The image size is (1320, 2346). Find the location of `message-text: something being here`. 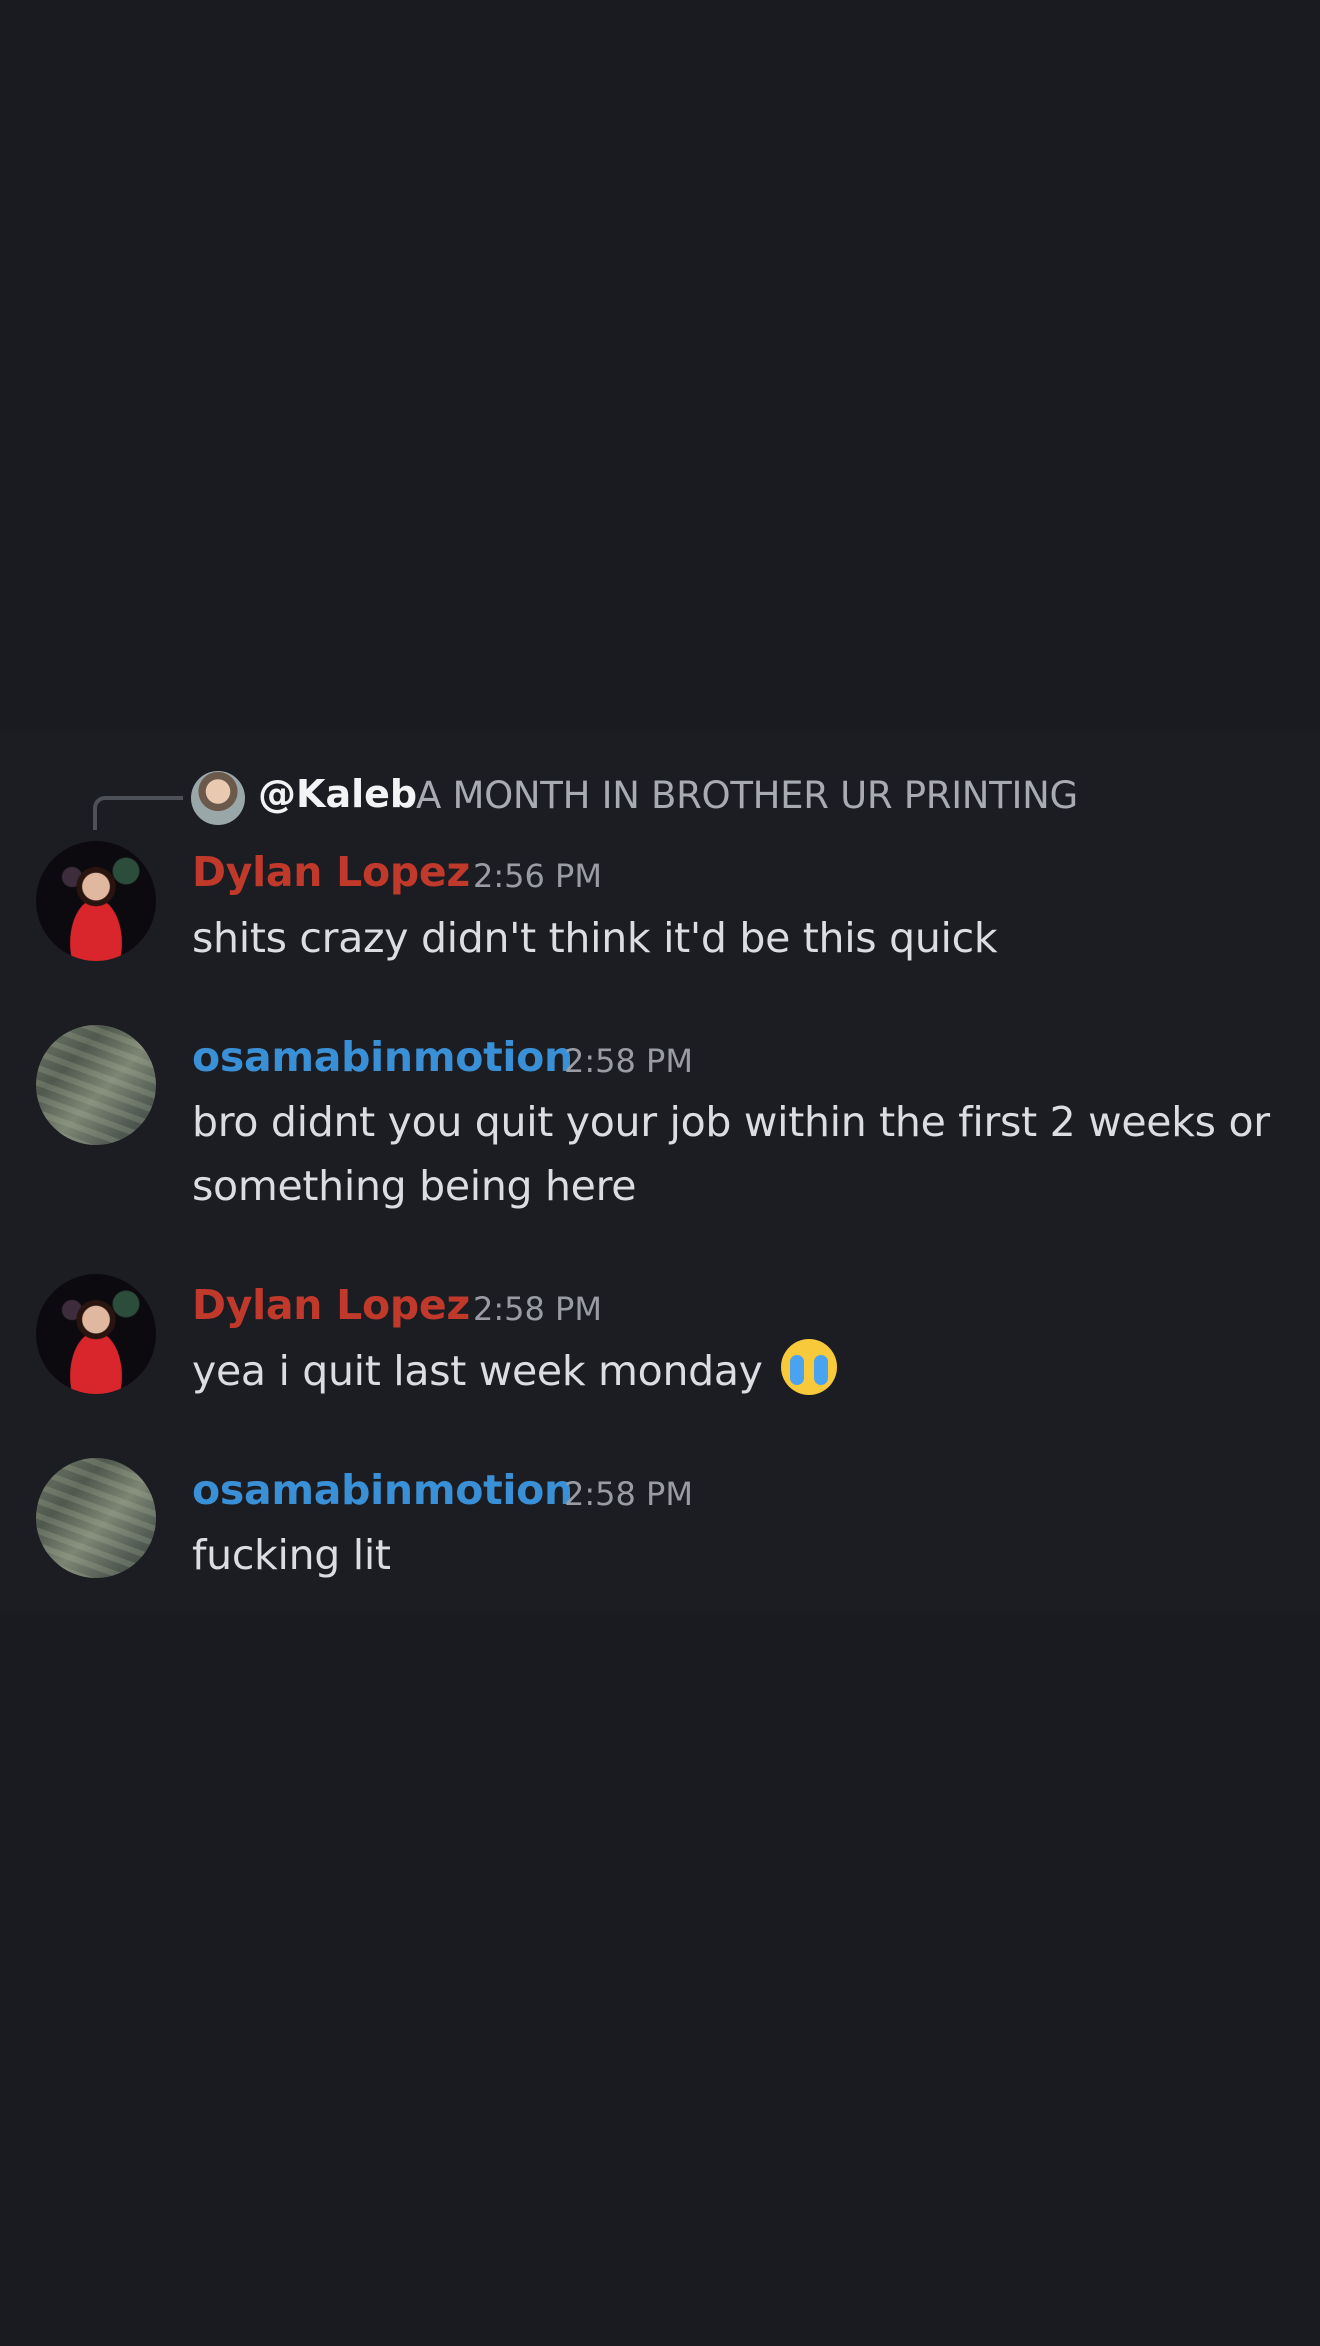

message-text: something being here is located at coordinates (414, 1186).